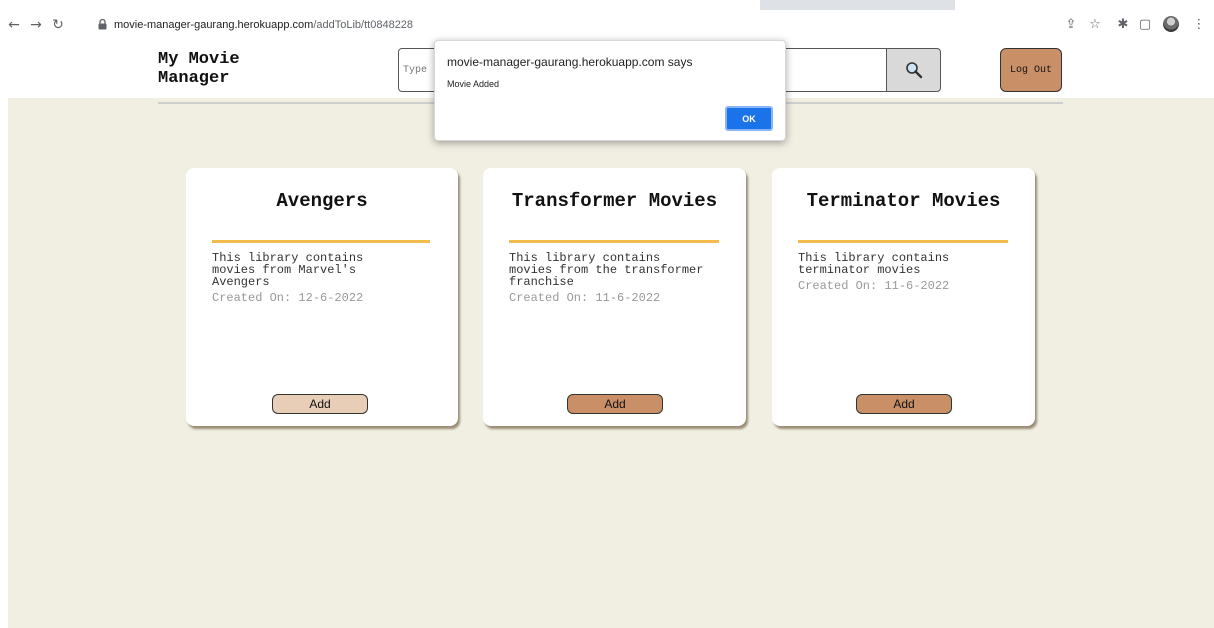  What do you see at coordinates (228, 69) in the screenshot?
I see `brand-title: My Movie Manager` at bounding box center [228, 69].